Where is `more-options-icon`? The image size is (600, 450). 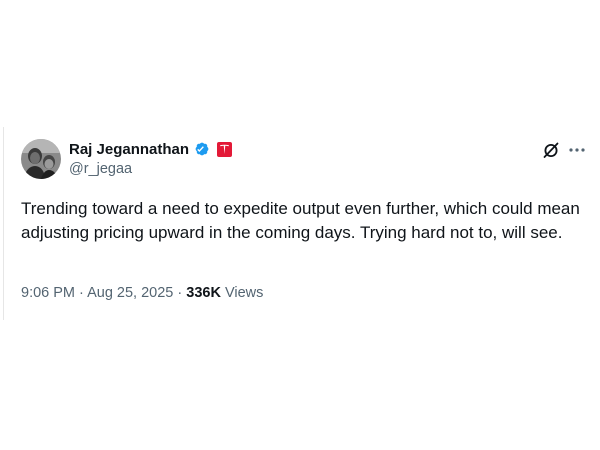
more-options-icon is located at coordinates (577, 150).